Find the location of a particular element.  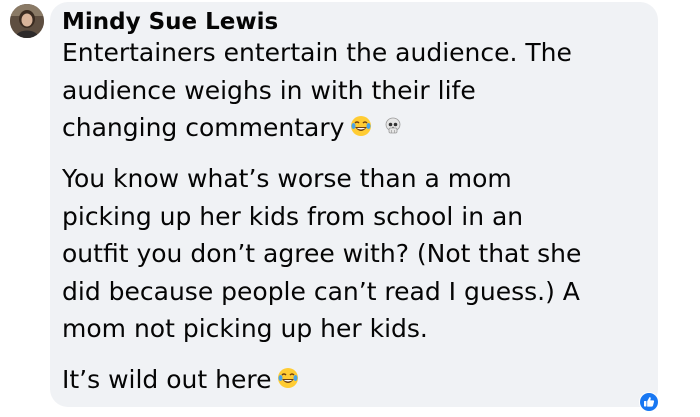

skull-emoji-icon is located at coordinates (393, 126).